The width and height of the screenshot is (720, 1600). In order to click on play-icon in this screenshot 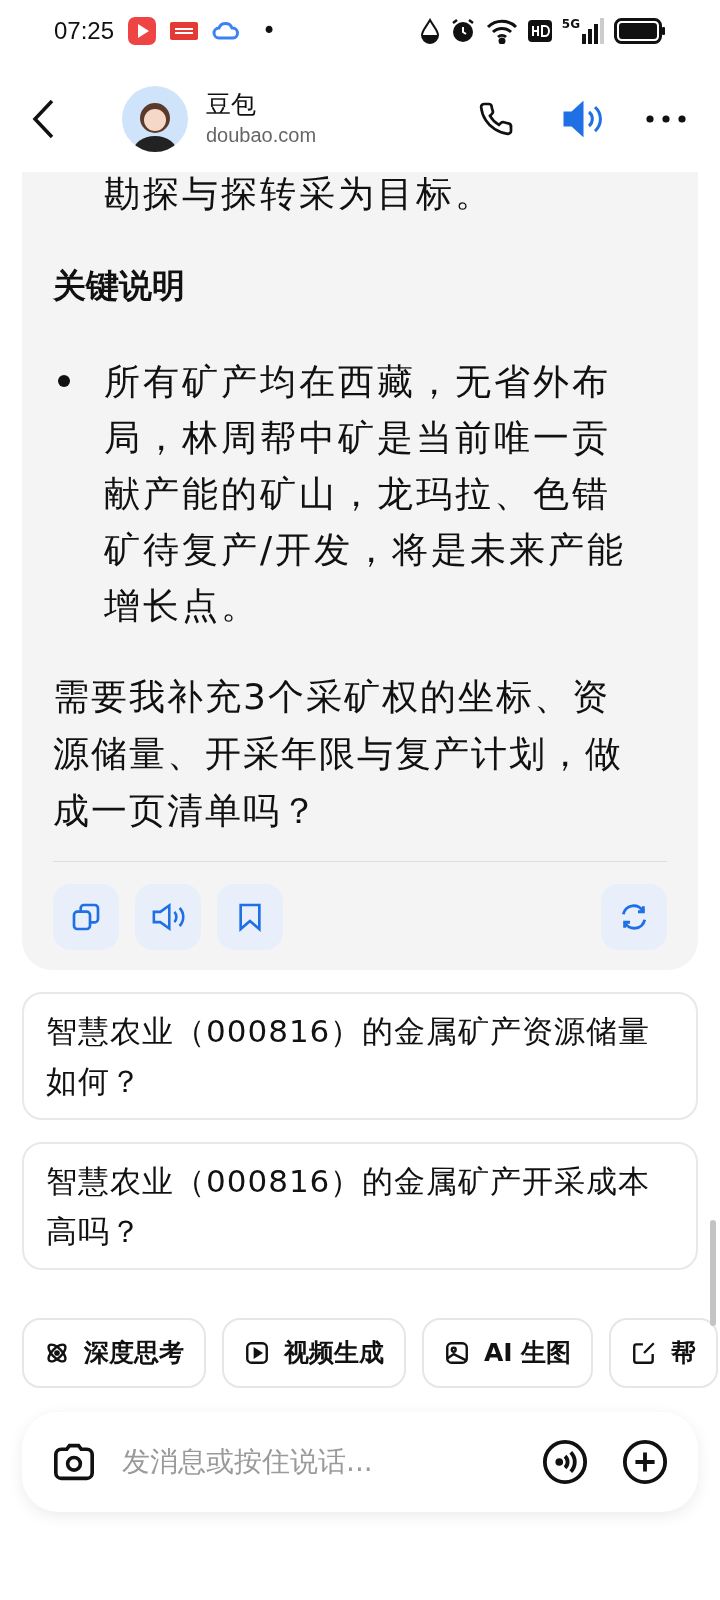, I will do `click(257, 1353)`.